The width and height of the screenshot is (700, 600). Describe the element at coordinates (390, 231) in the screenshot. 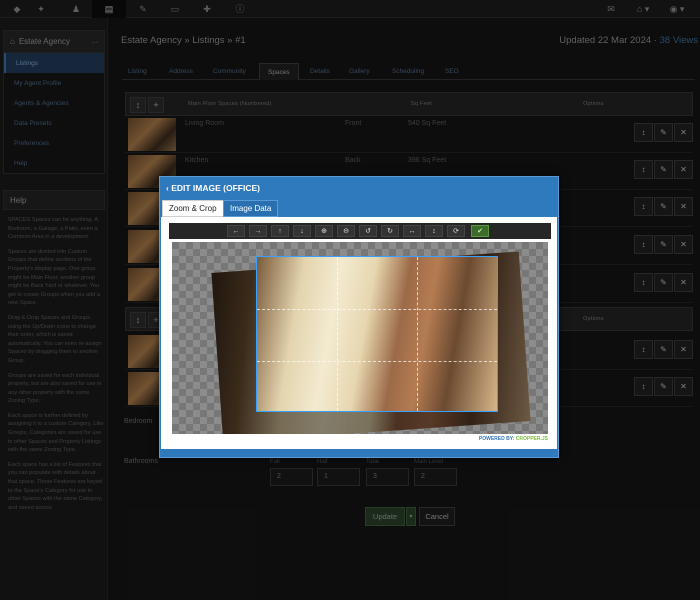

I see `rotate-right-icon: ↻` at that location.